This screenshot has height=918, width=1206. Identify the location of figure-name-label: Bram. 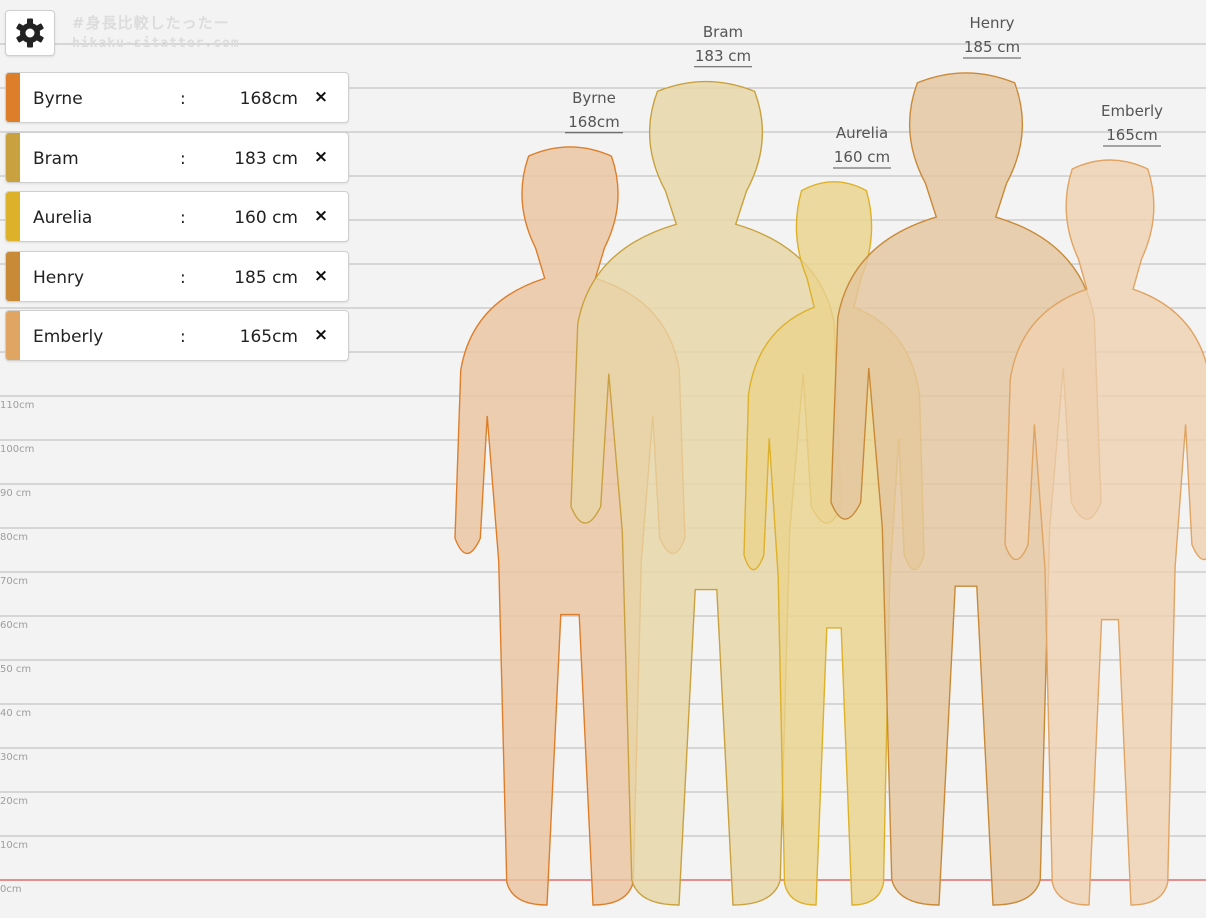
(723, 32).